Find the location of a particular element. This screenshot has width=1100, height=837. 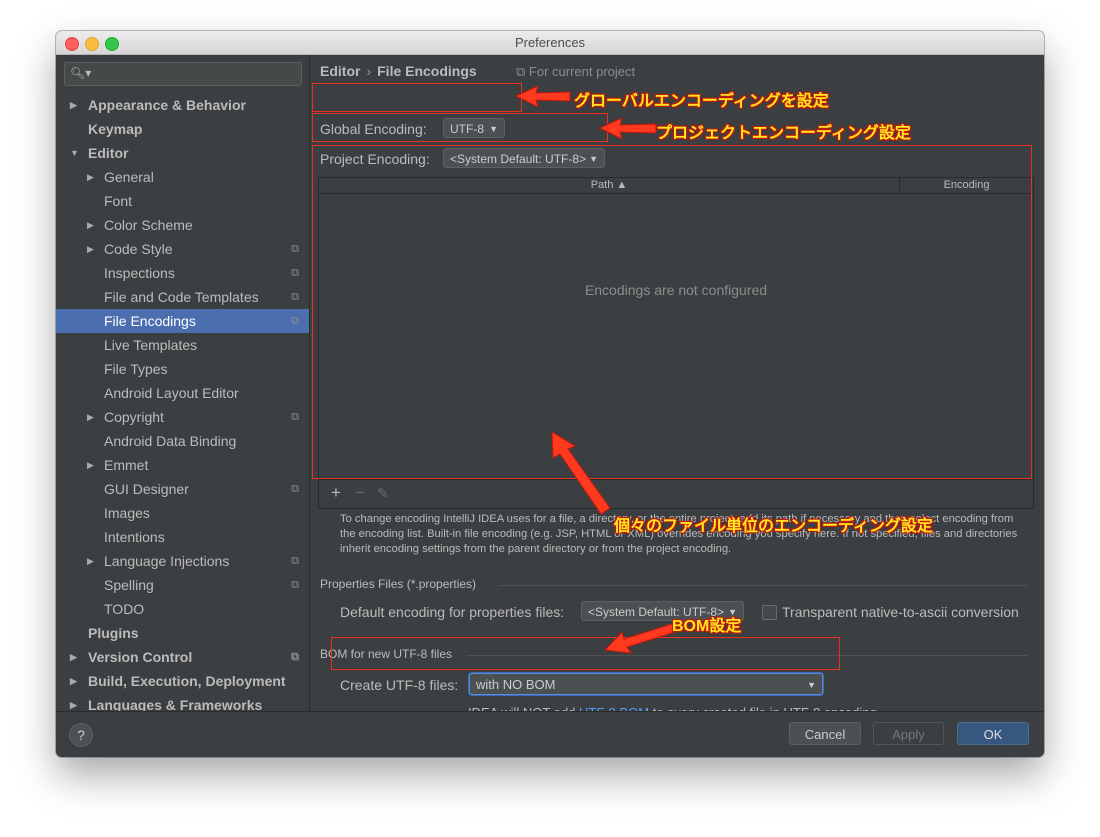

sidebar-item-code-style: ▶ Code Style ⧉ is located at coordinates (182, 249).